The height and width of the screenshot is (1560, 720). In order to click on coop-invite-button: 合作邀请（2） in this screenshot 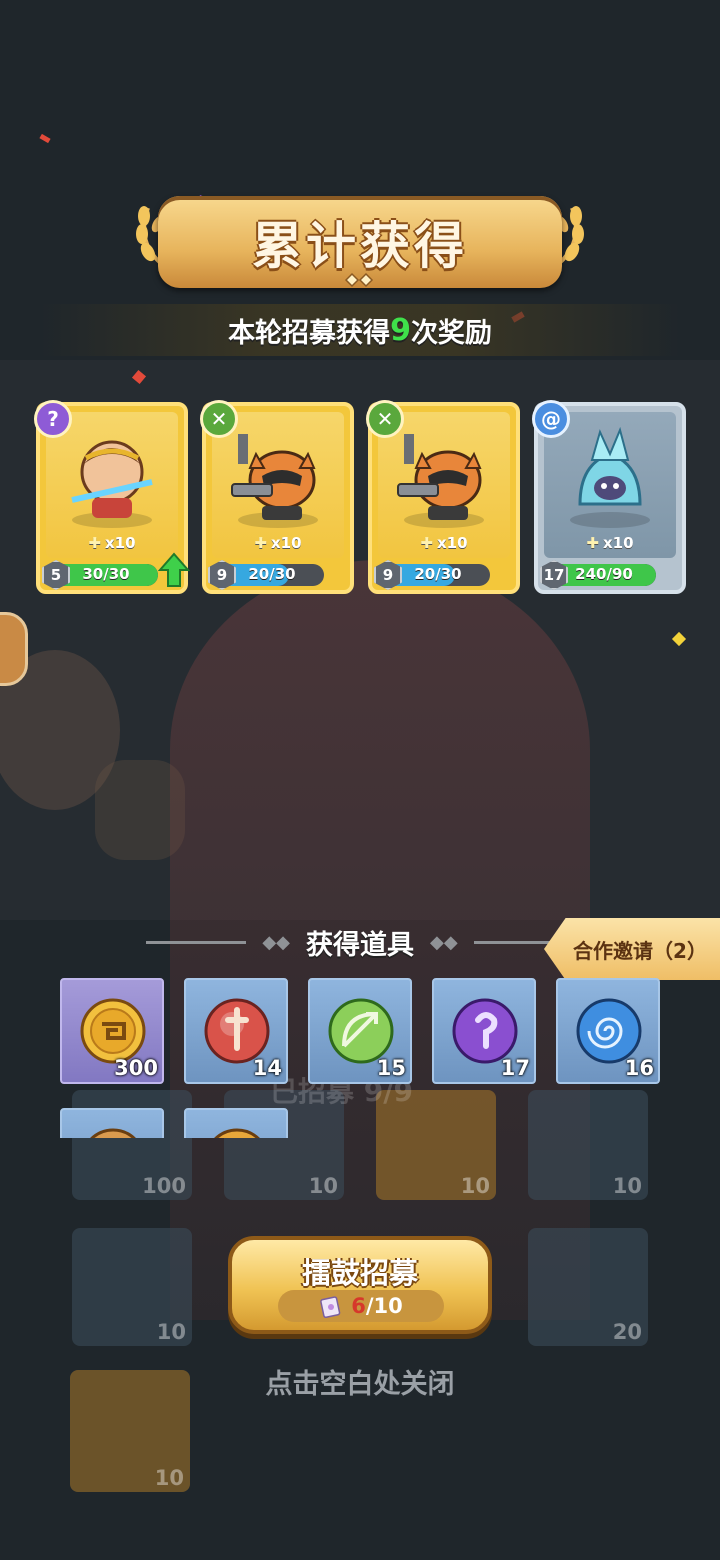, I will do `click(632, 949)`.